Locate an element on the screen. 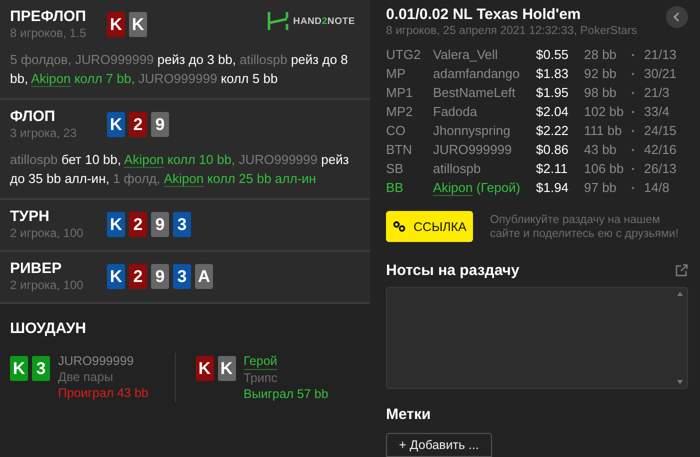 The height and width of the screenshot is (457, 700). position-label: MP2 is located at coordinates (400, 112).